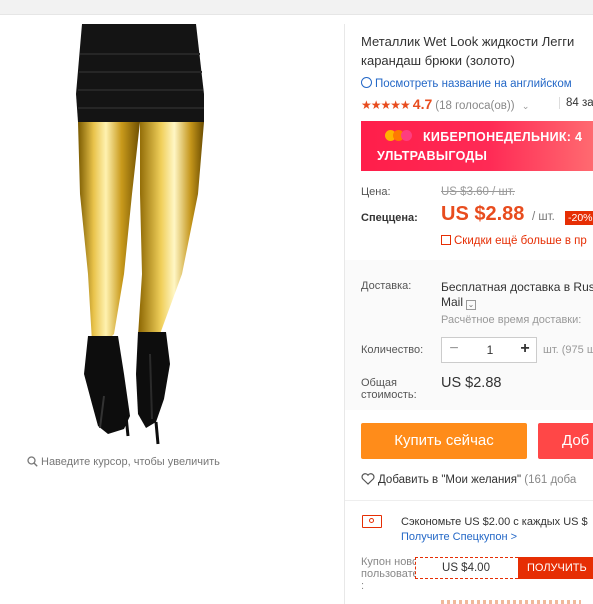 This screenshot has height=604, width=593. Describe the element at coordinates (432, 156) in the screenshot. I see `promo-line-2: УЛЬТРАВЫГОДЫ` at that location.